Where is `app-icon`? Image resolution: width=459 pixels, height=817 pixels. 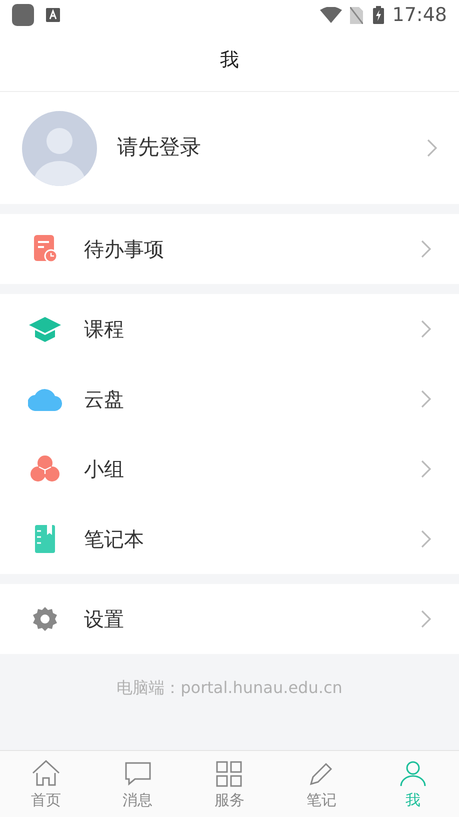
app-icon is located at coordinates (23, 15).